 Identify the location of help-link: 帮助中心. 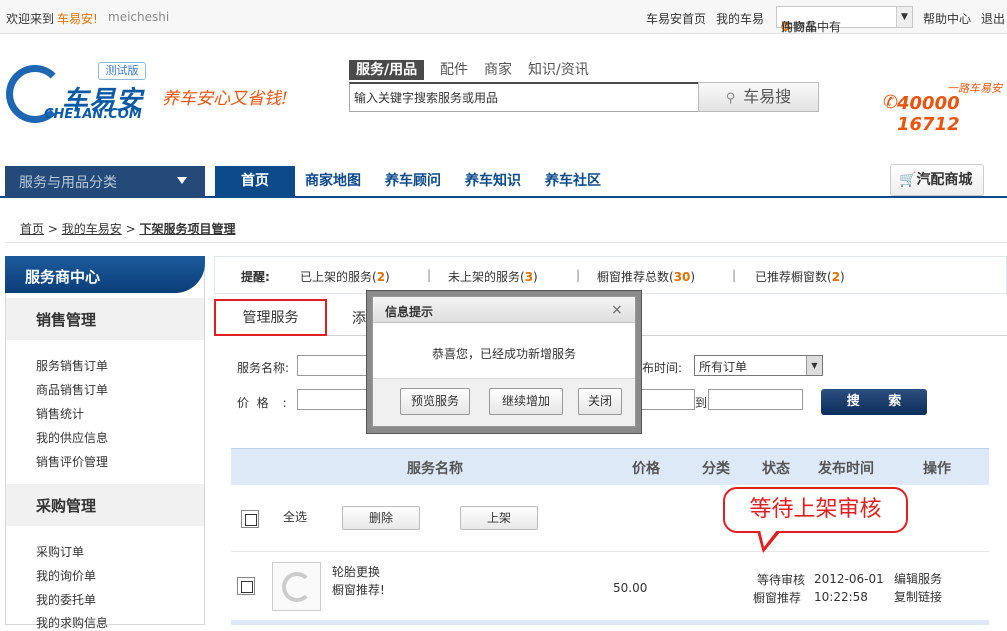
(947, 18).